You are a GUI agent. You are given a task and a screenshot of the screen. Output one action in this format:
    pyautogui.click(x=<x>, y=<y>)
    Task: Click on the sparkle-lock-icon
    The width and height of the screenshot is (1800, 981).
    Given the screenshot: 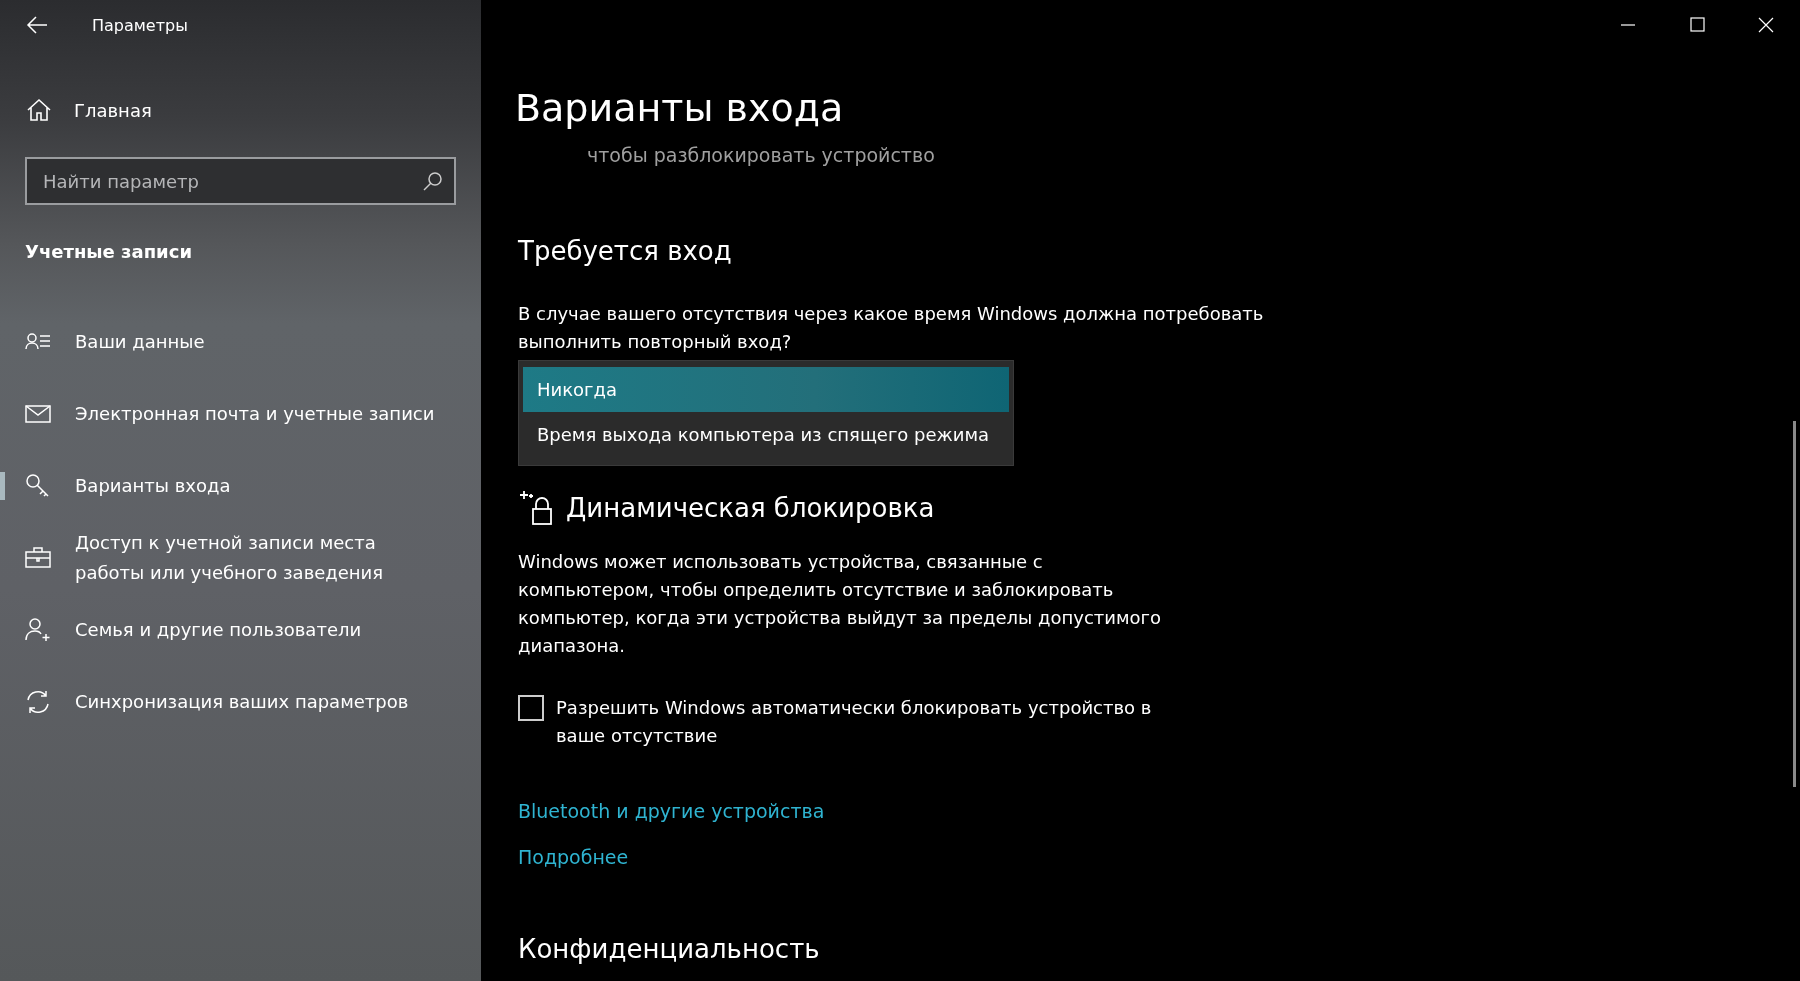 What is the action you would take?
    pyautogui.click(x=536, y=508)
    